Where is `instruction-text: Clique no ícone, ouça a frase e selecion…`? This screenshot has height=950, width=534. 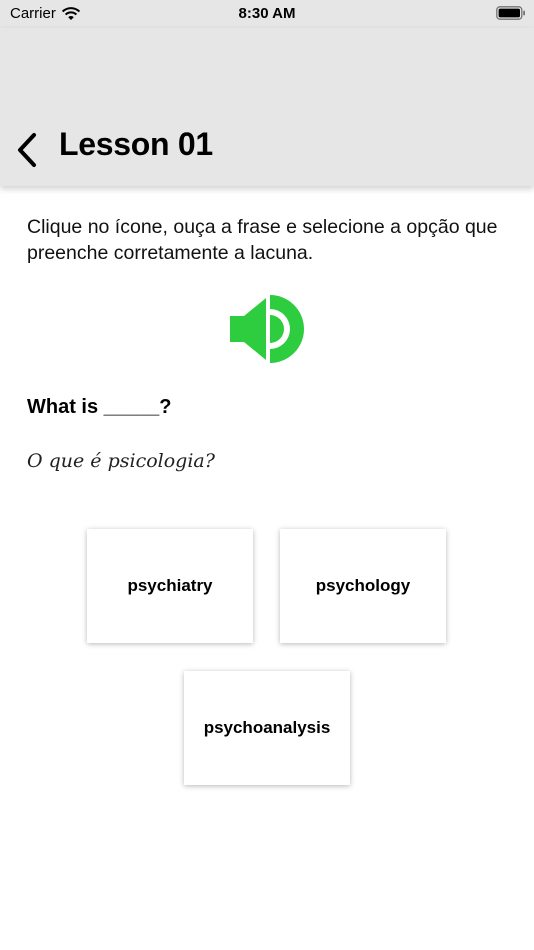
instruction-text: Clique no ícone, ouça a frase e selecion… is located at coordinates (262, 240).